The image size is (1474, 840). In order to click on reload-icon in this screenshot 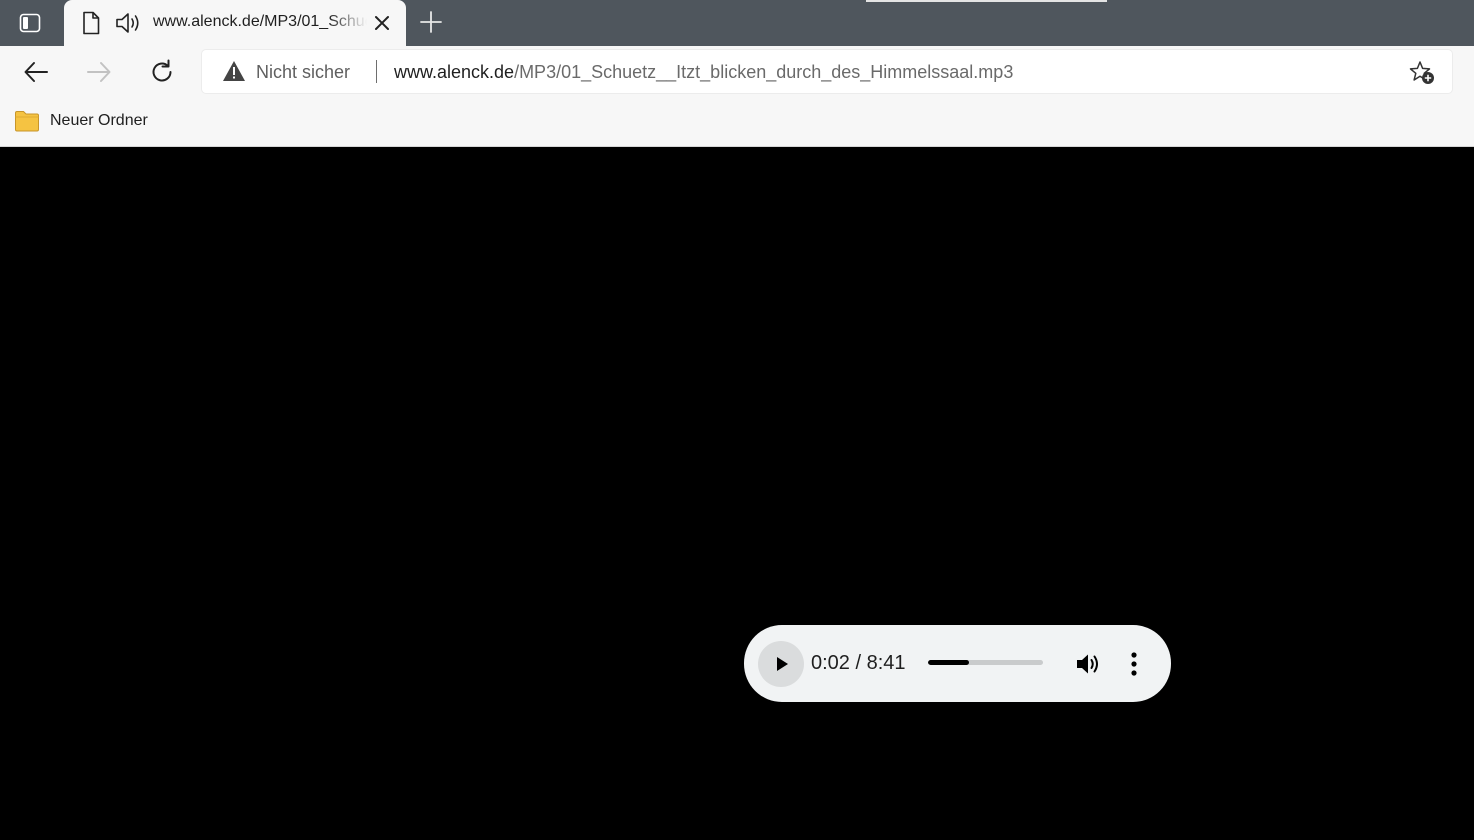, I will do `click(162, 72)`.